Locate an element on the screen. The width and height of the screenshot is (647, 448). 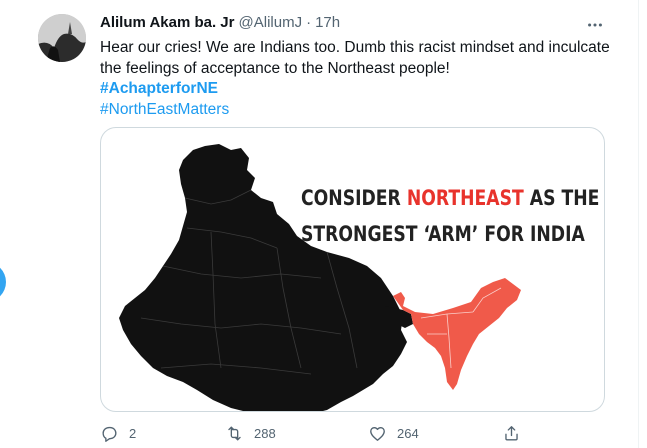
hashtag-link: #NorthEastMatters is located at coordinates (360, 110).